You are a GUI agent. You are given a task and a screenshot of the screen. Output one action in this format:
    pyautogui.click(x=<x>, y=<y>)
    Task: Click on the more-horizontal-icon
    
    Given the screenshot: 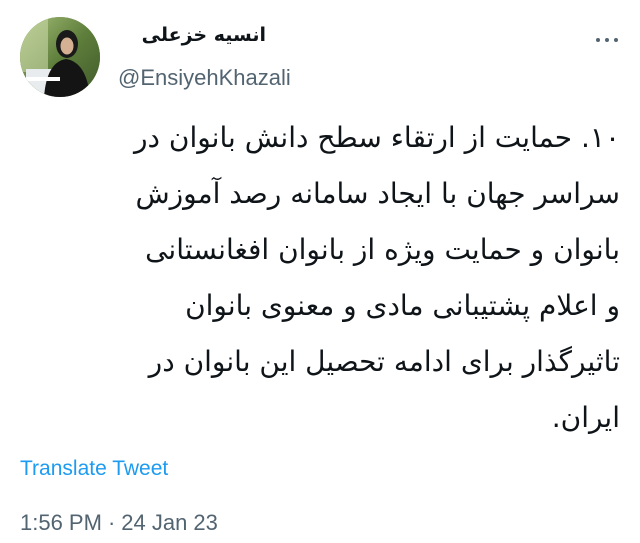 What is the action you would take?
    pyautogui.click(x=598, y=40)
    